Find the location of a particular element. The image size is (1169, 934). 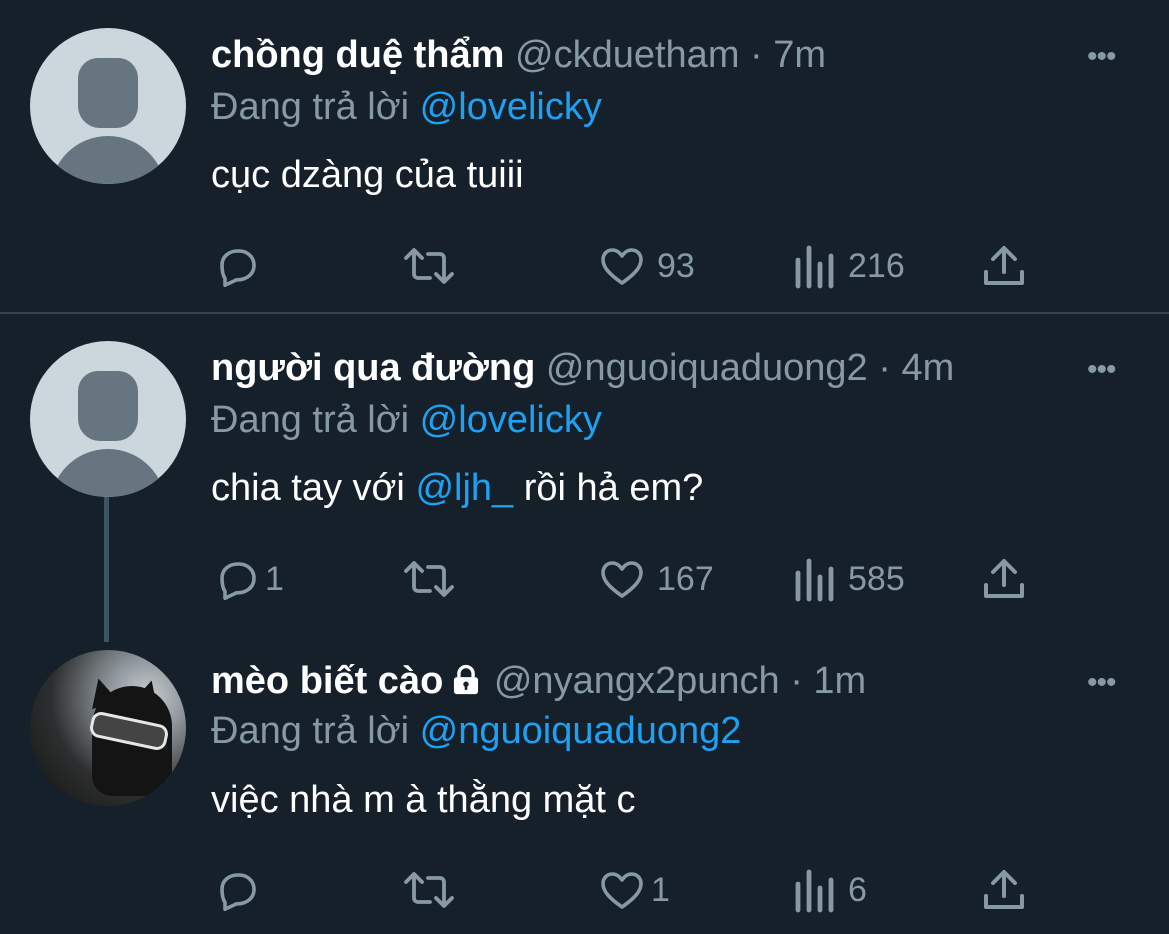

replying-to: Đang trả lời @nguoiquaduong2 is located at coordinates (476, 731).